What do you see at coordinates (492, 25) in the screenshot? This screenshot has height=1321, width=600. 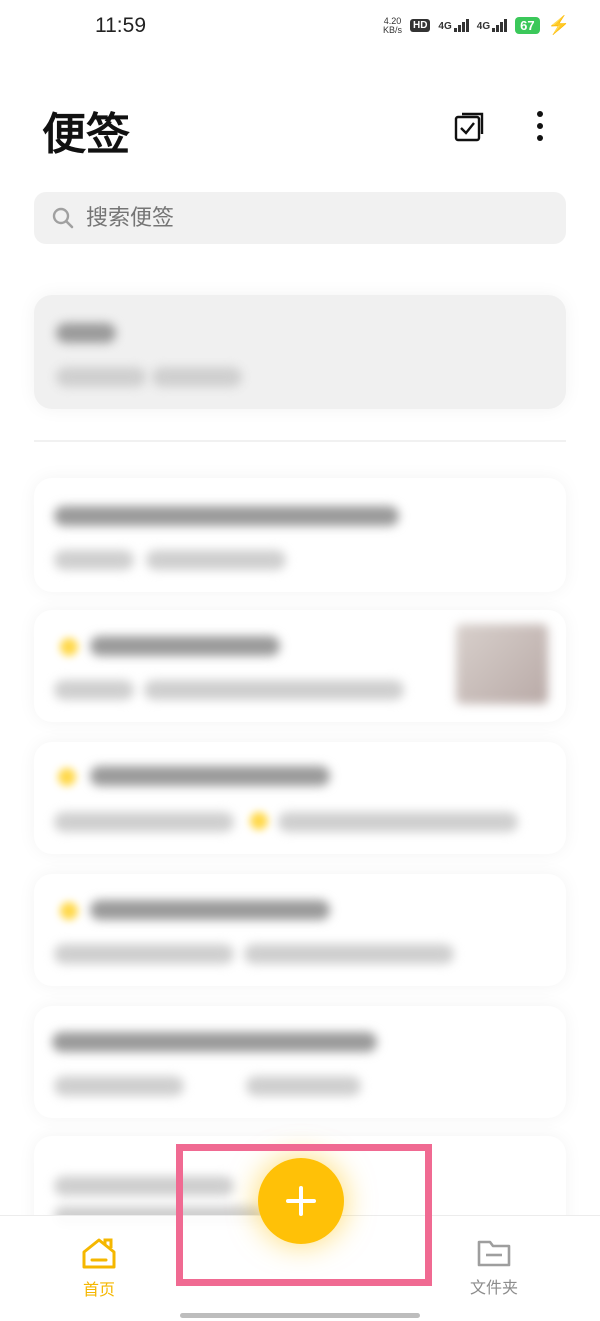 I see `signal-icon-2: 4G` at bounding box center [492, 25].